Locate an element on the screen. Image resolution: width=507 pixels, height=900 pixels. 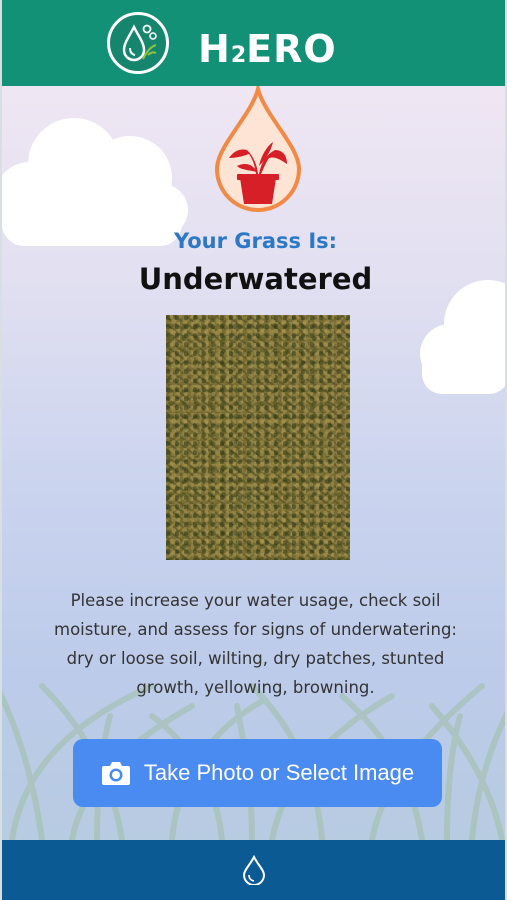
app-footer is located at coordinates (253, 870).